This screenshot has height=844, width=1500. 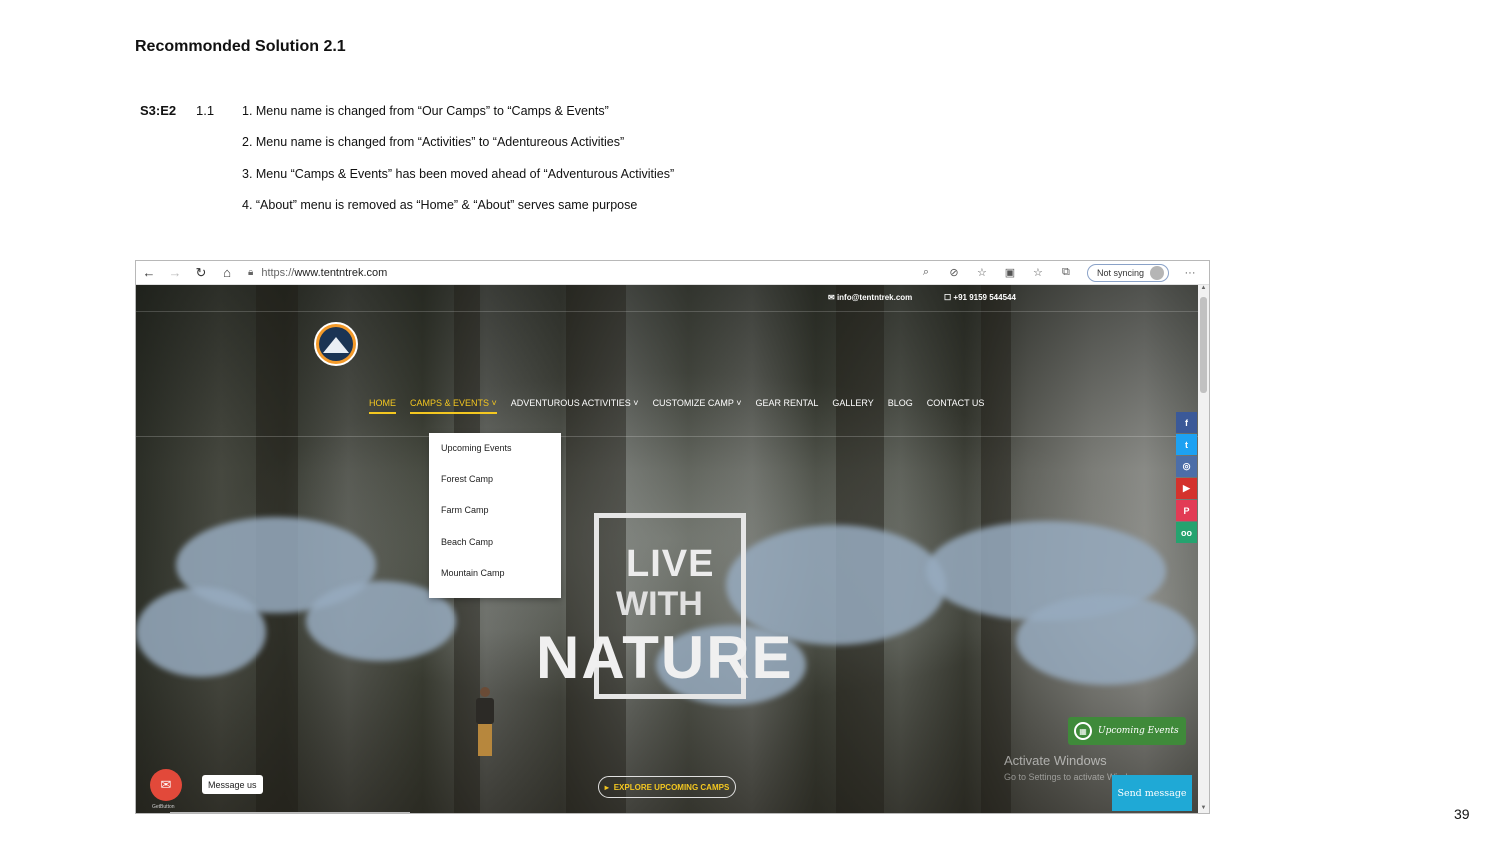 What do you see at coordinates (1127, 731) in the screenshot?
I see `upcoming-events-badge: ▦ Upcoming Events` at bounding box center [1127, 731].